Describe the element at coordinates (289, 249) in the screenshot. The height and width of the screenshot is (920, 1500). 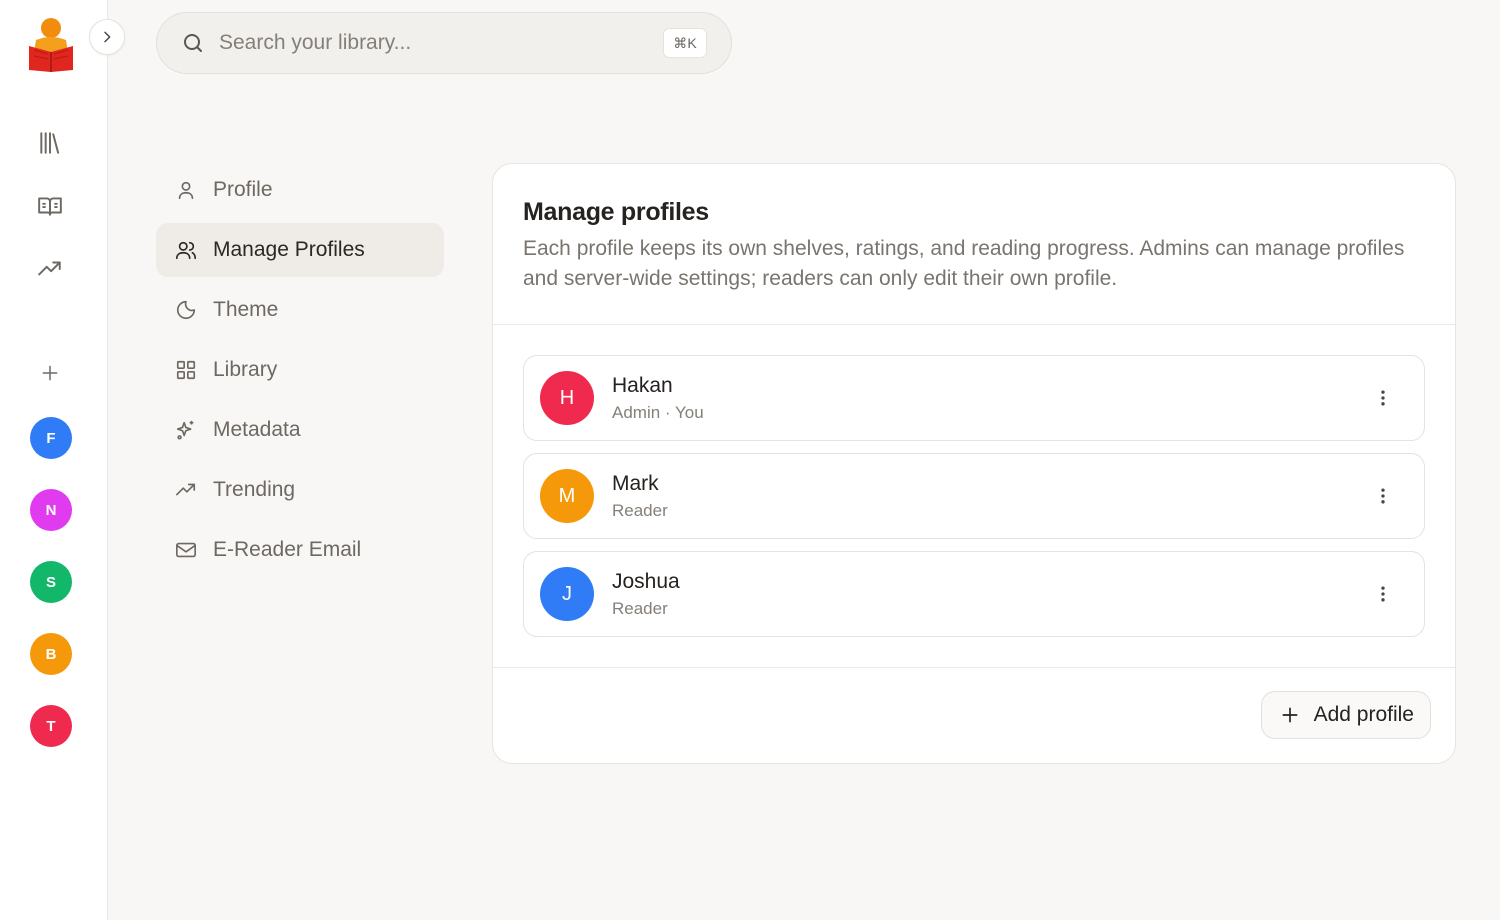
I see `nav-item-label: Manage Profiles` at that location.